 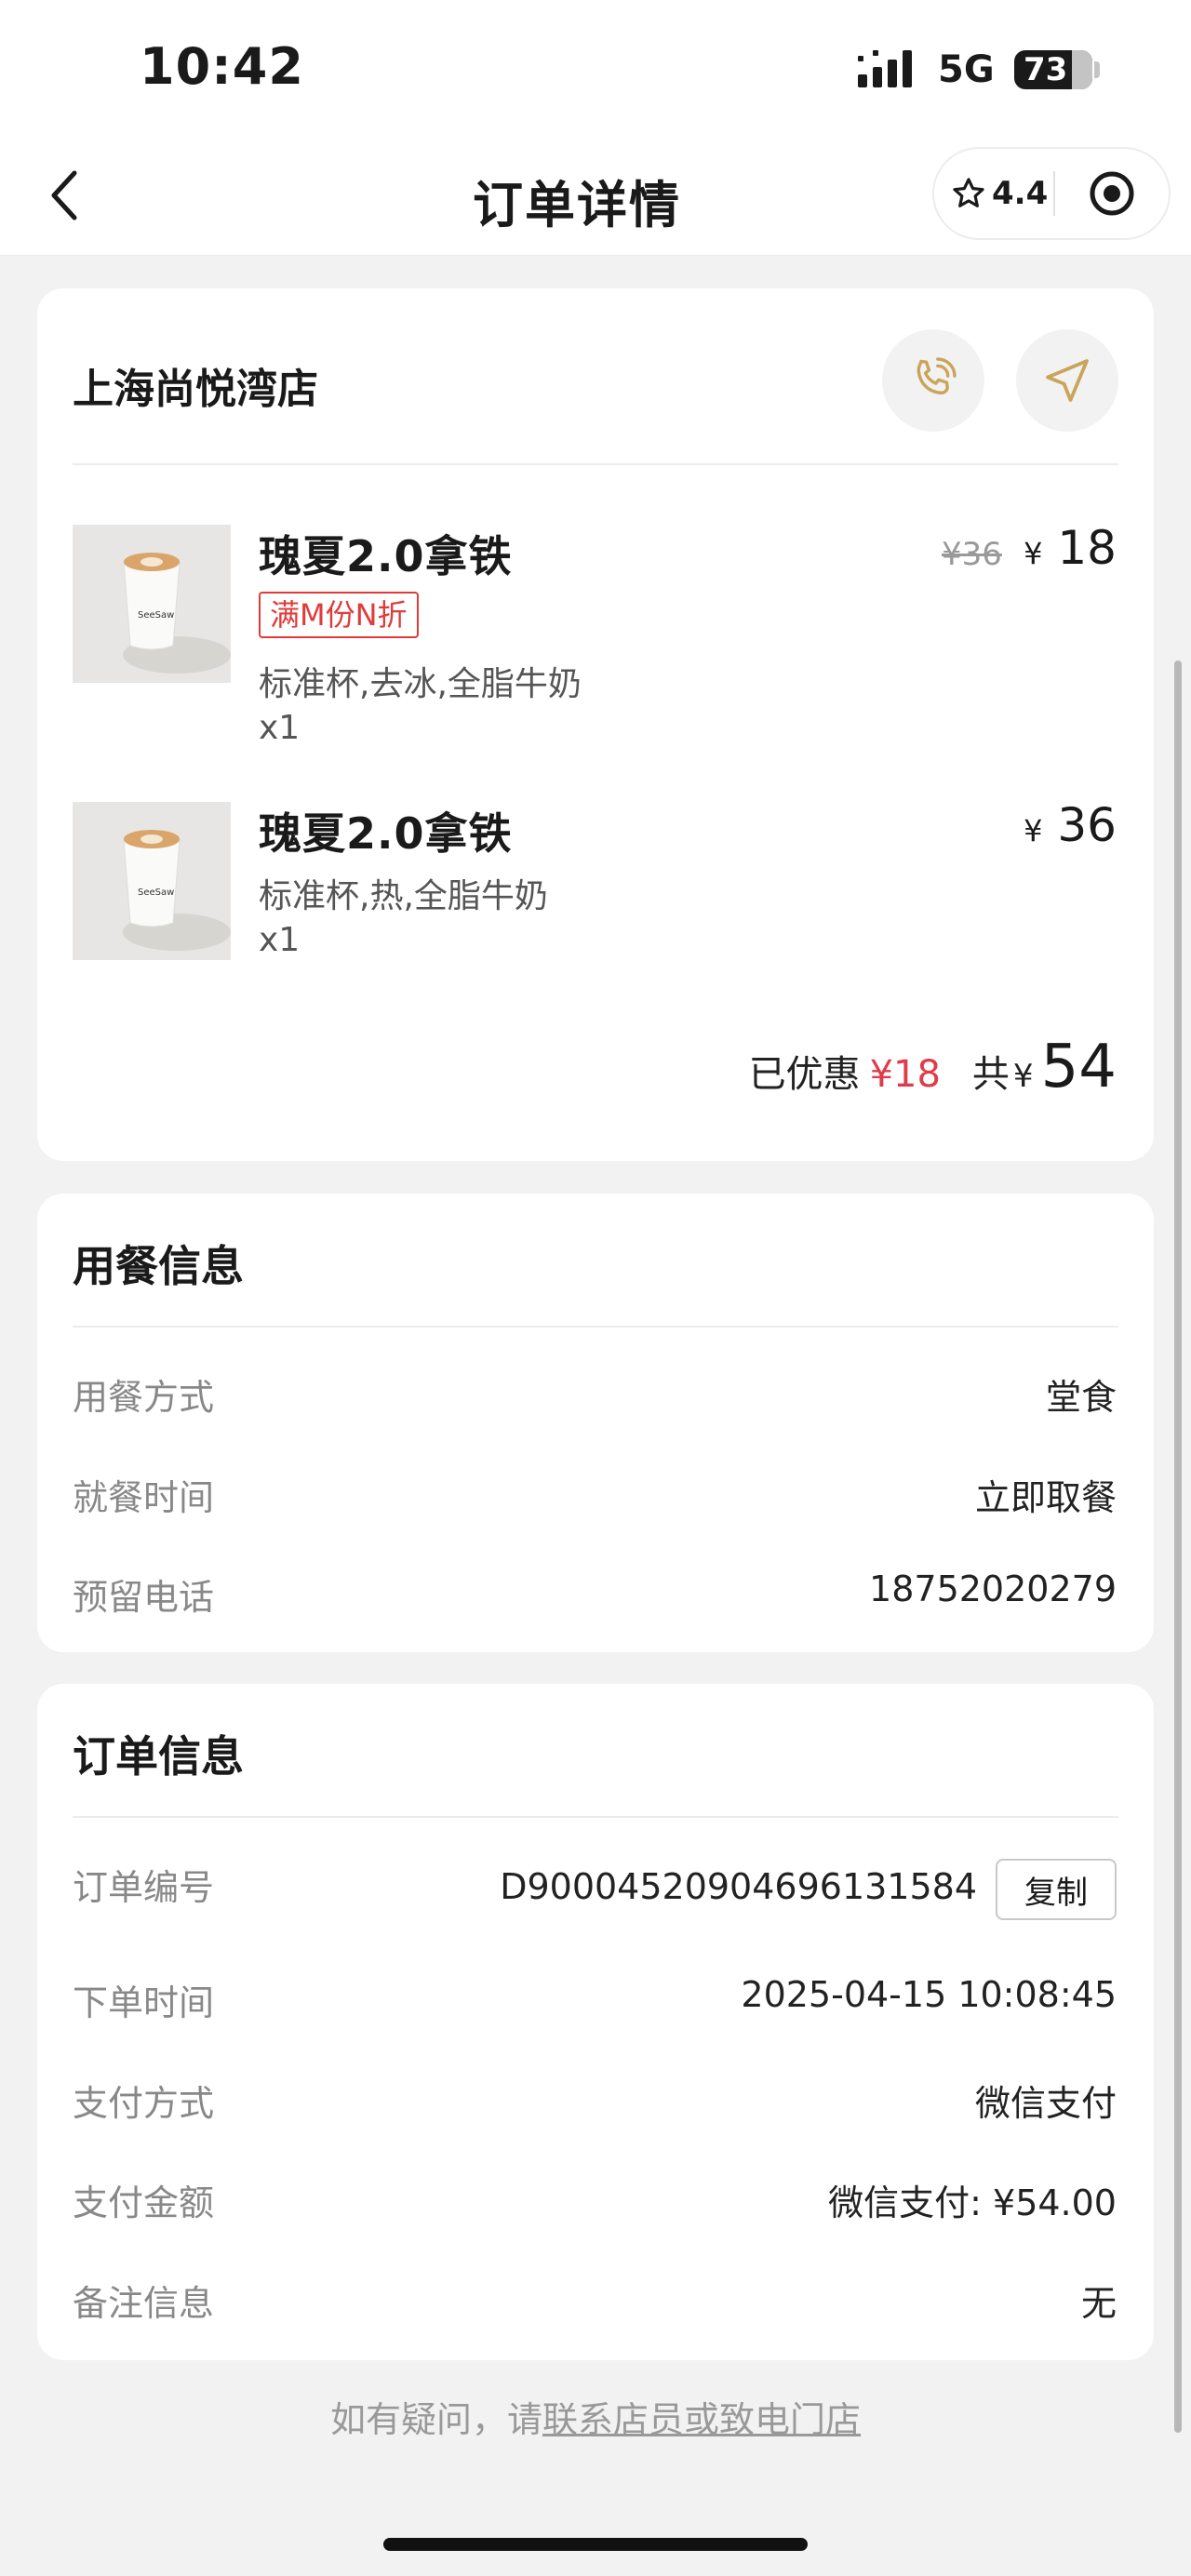 What do you see at coordinates (993, 1588) in the screenshot?
I see `phone-value: 18752020279` at bounding box center [993, 1588].